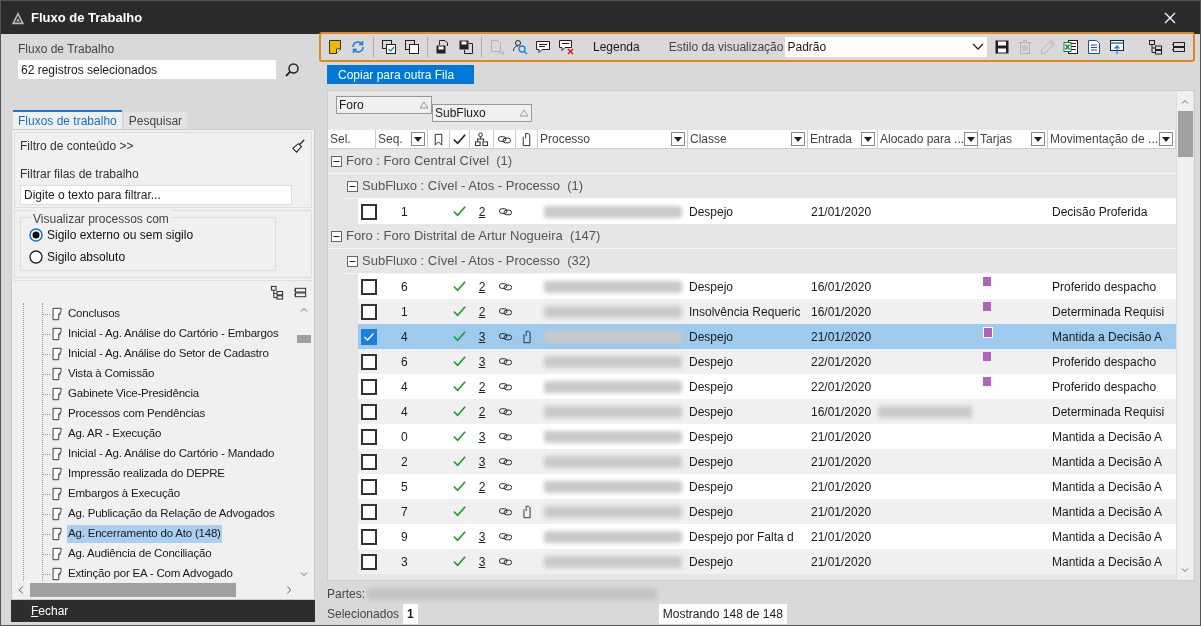 The height and width of the screenshot is (626, 1201). I want to click on column-header: Tarjas, so click(996, 139).